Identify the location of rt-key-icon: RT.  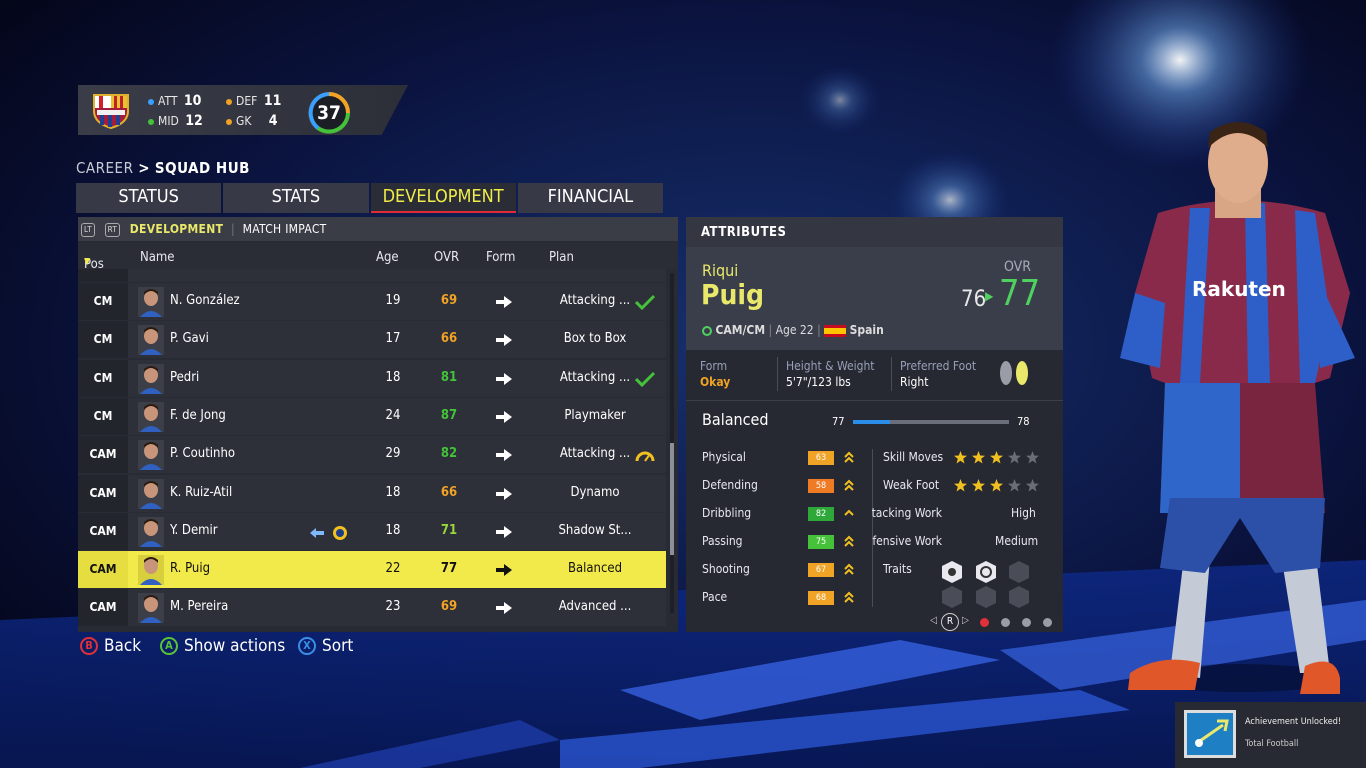
(112, 229).